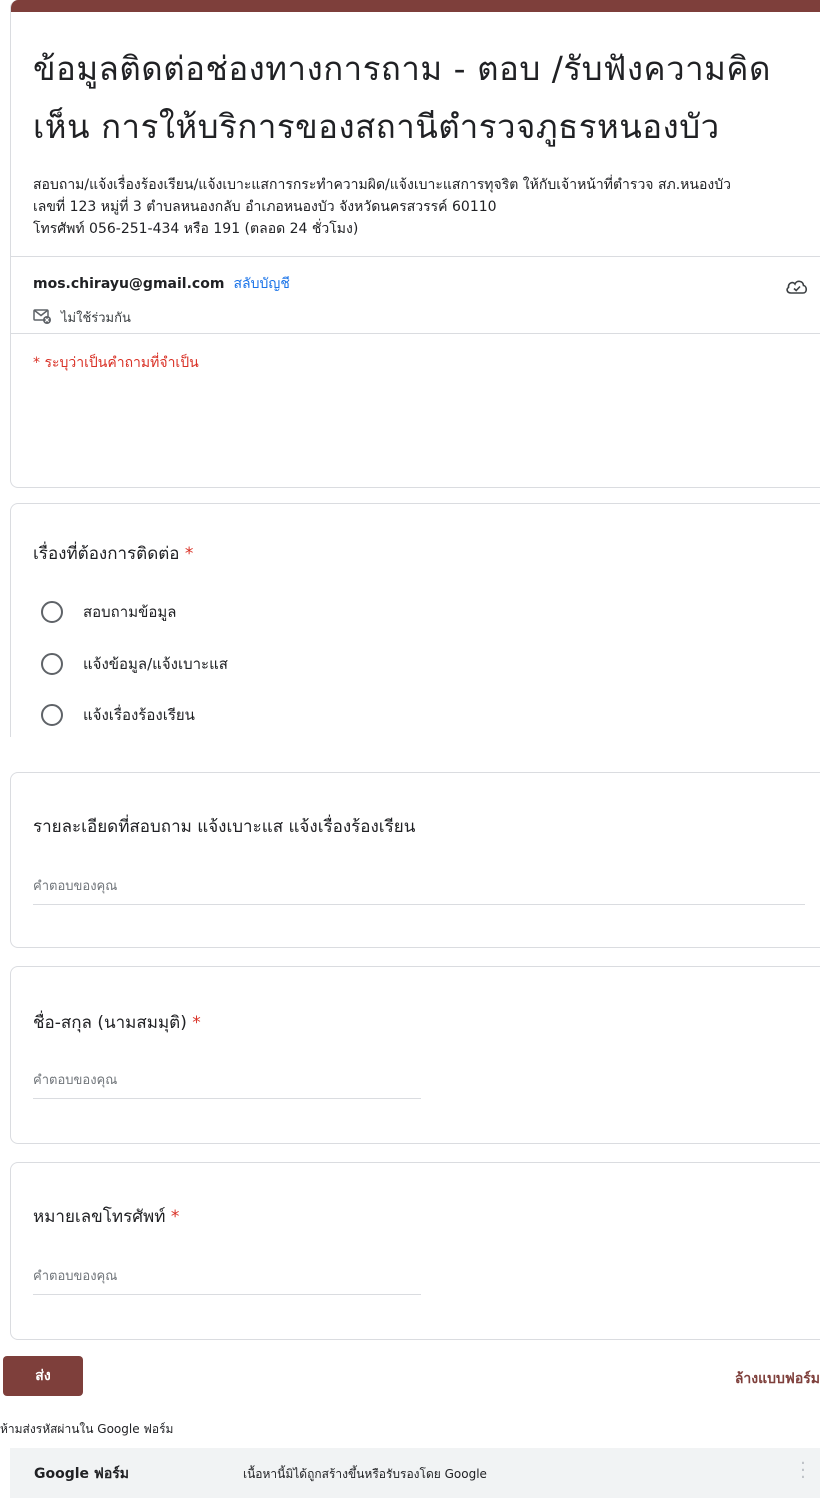 This screenshot has width=820, height=1505. What do you see at coordinates (110, 1023) in the screenshot?
I see `question-title-text: ชื่อ-สกุล (นามสมมุติ)` at bounding box center [110, 1023].